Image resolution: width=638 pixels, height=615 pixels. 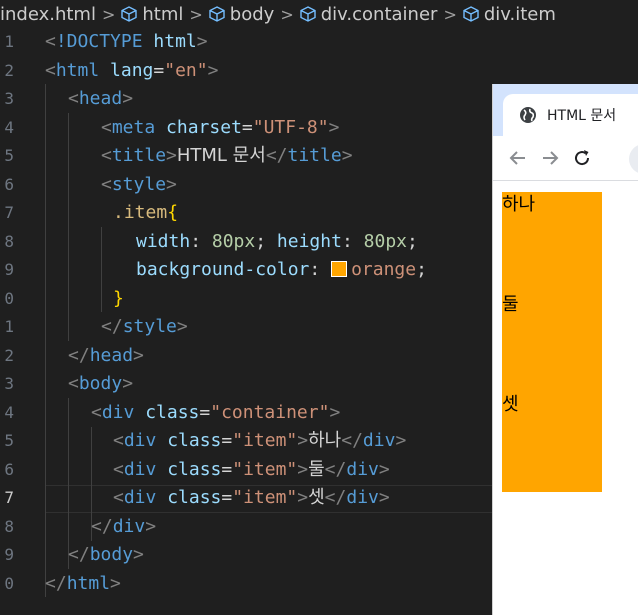 What do you see at coordinates (132, 70) in the screenshot?
I see `code-line: <html lang="en">` at bounding box center [132, 70].